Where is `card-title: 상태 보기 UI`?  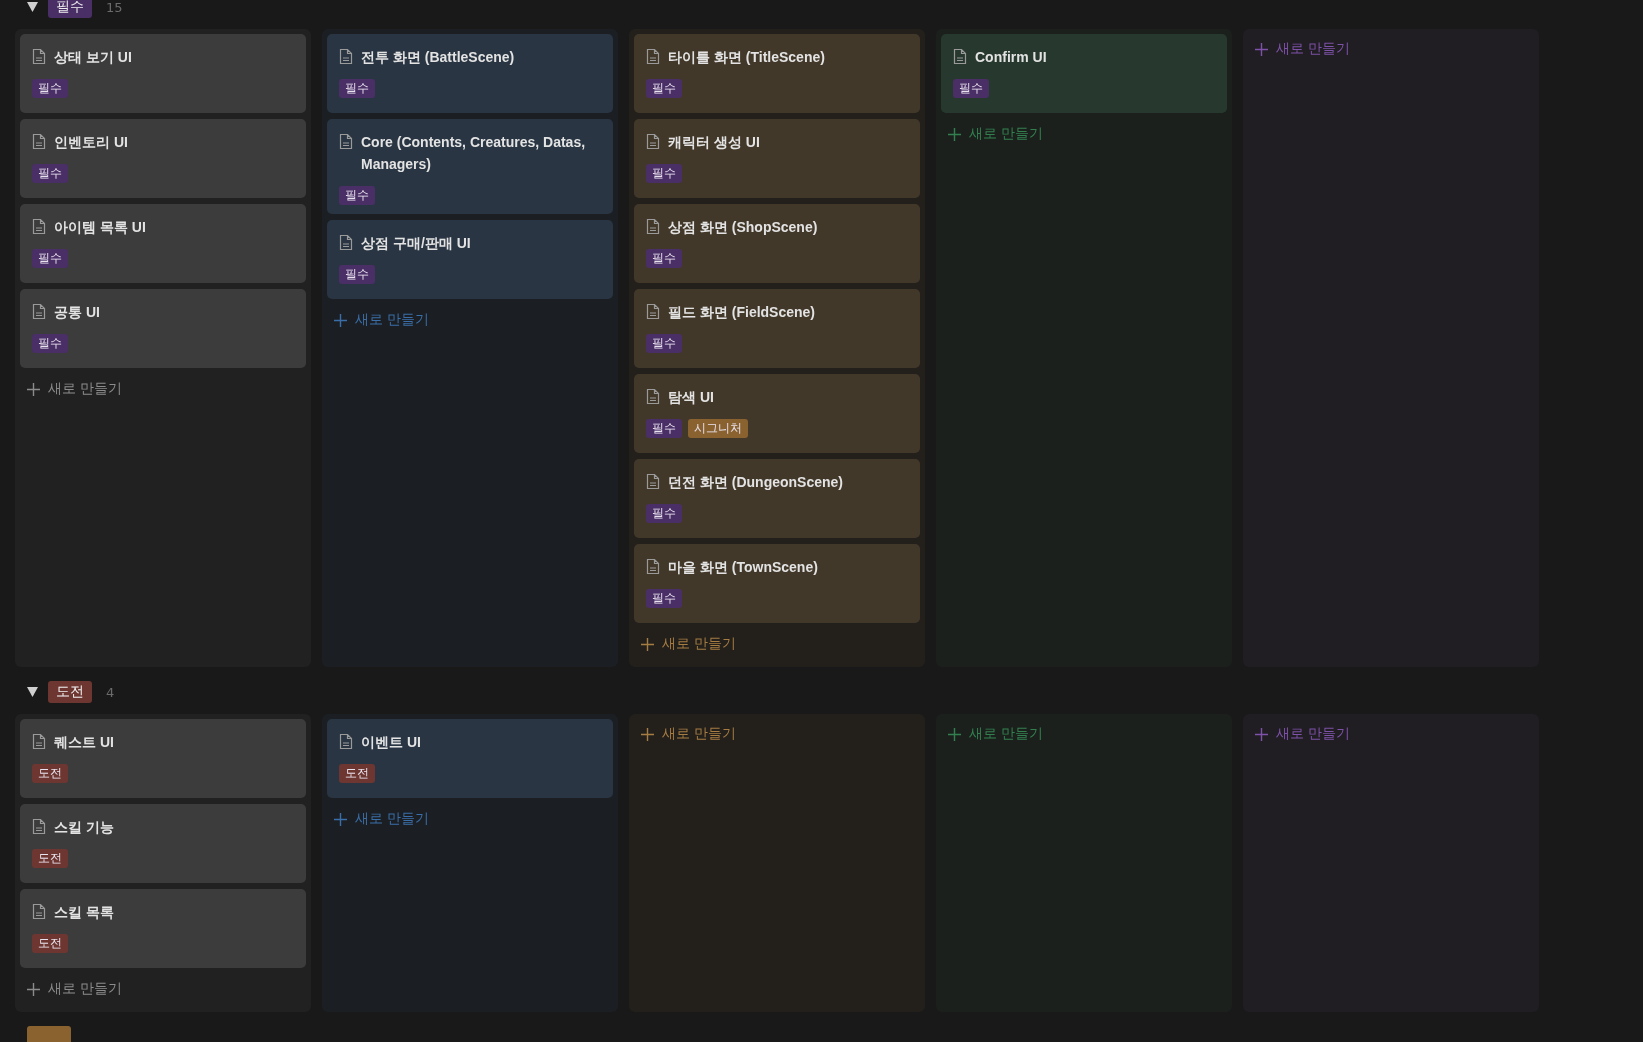 card-title: 상태 보기 UI is located at coordinates (93, 57).